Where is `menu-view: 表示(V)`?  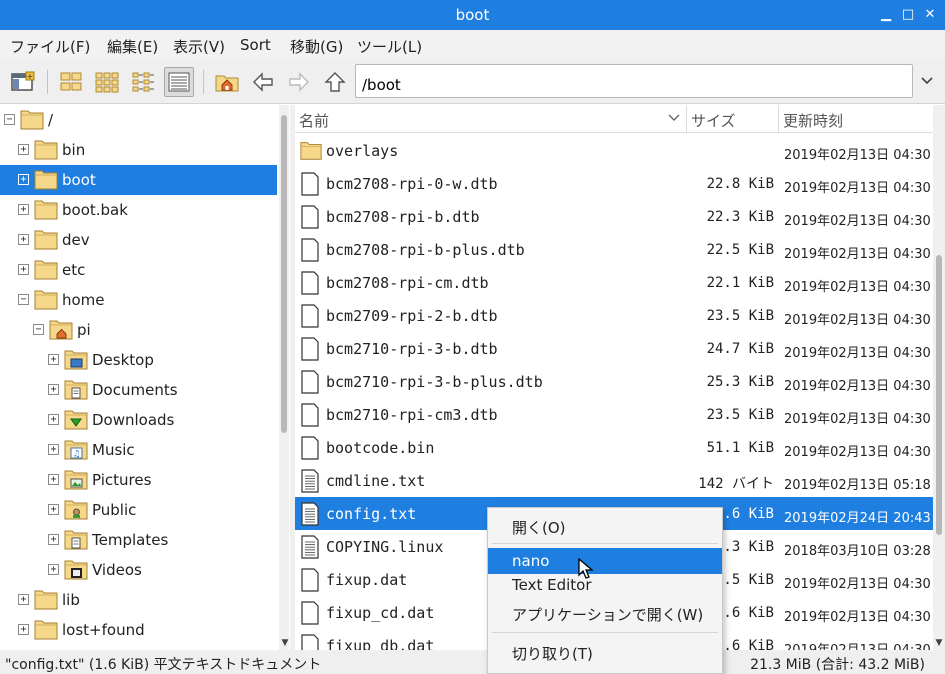
menu-view: 表示(V) is located at coordinates (199, 46).